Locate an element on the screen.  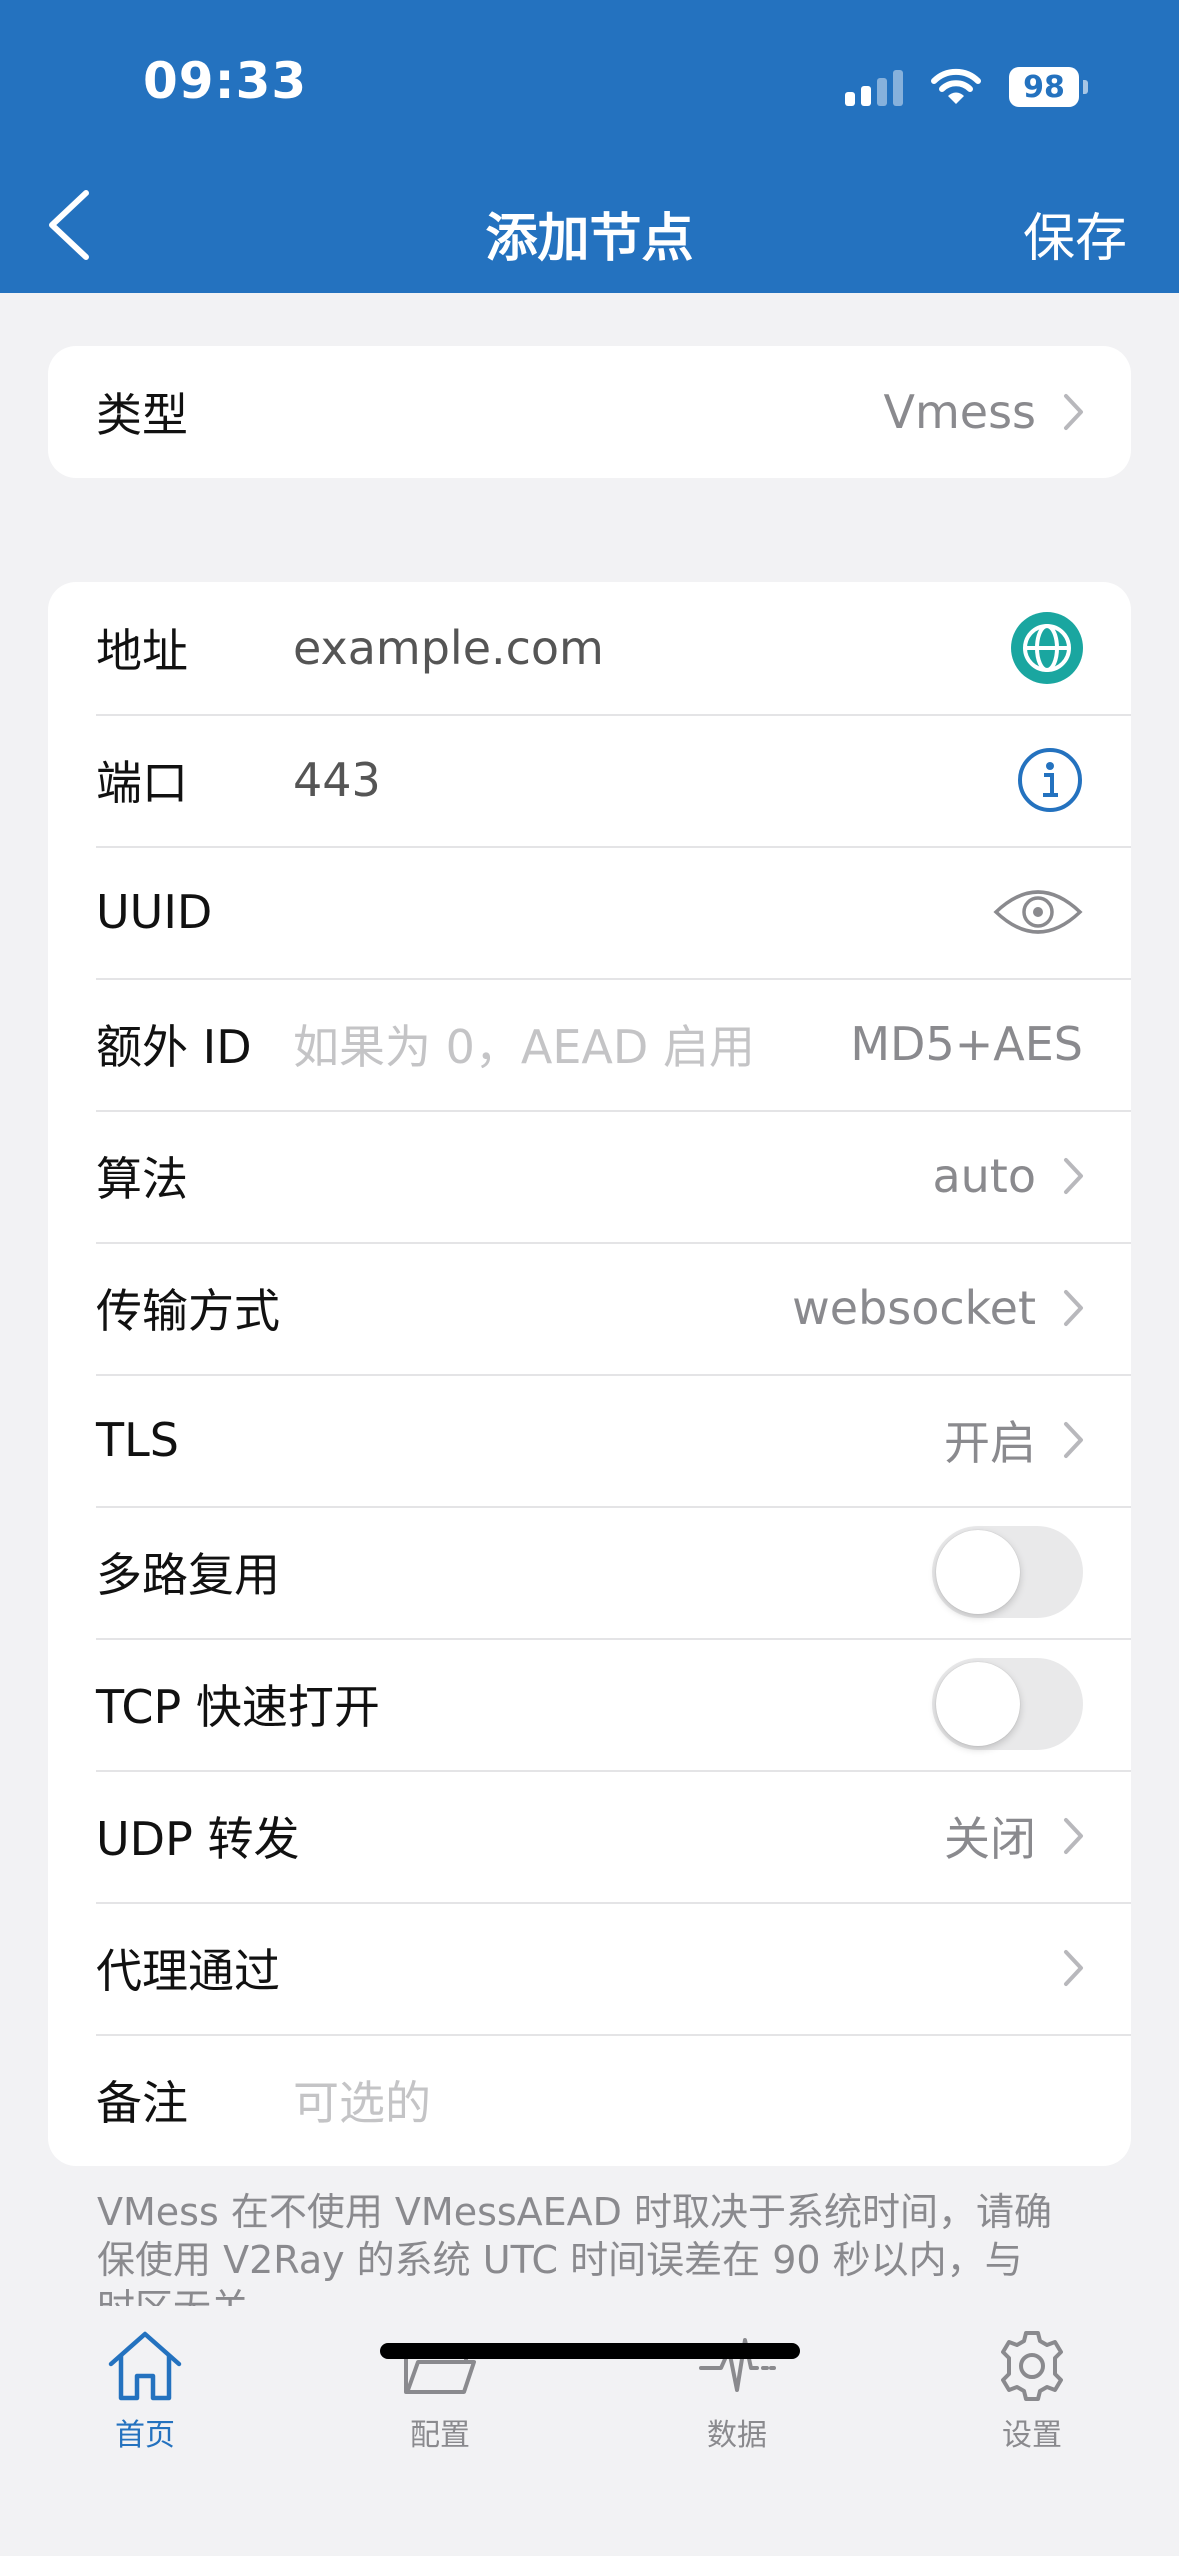
battery-icon: 98 is located at coordinates (1048, 87).